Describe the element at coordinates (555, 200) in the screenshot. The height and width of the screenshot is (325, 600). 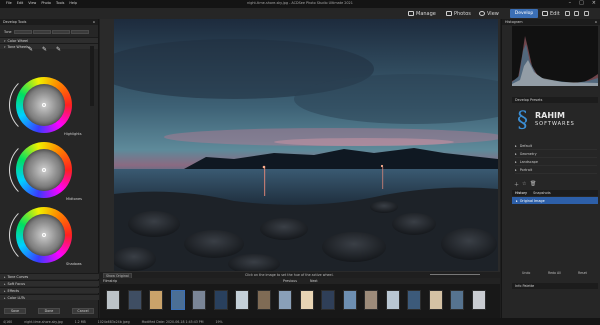
I see `history-item-original: ▸ Original Image` at that location.